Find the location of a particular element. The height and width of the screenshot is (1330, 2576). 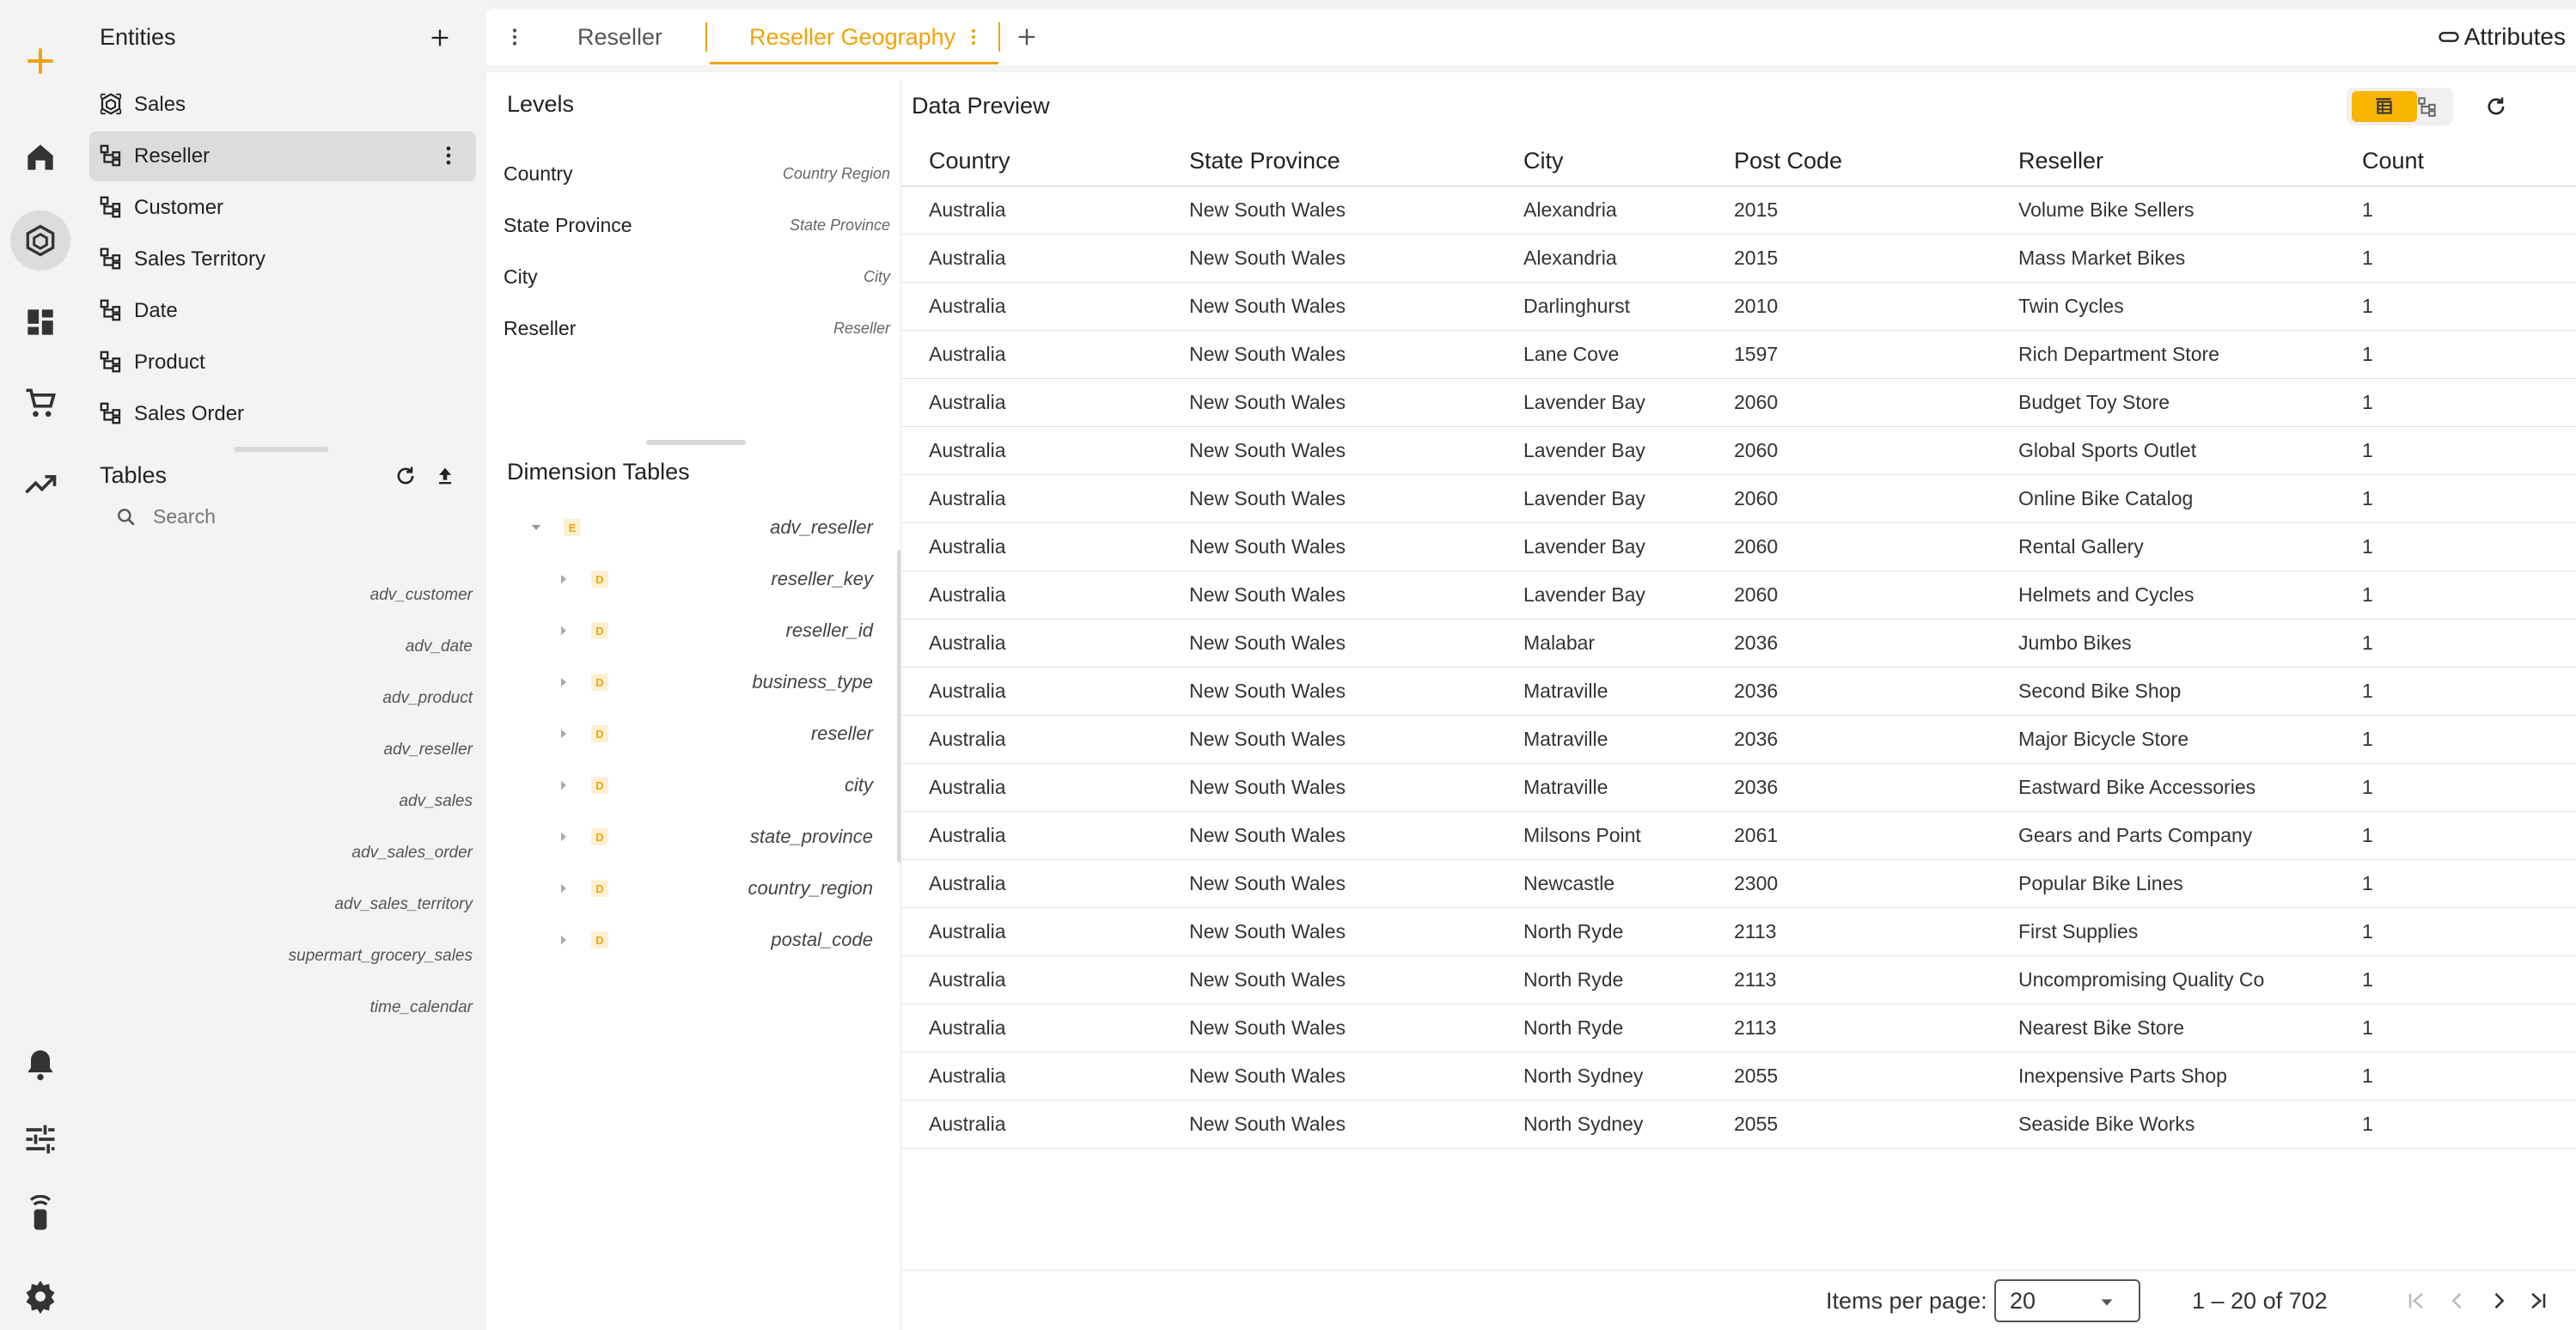

dimension-field-row: Dreseller is located at coordinates (692, 734).